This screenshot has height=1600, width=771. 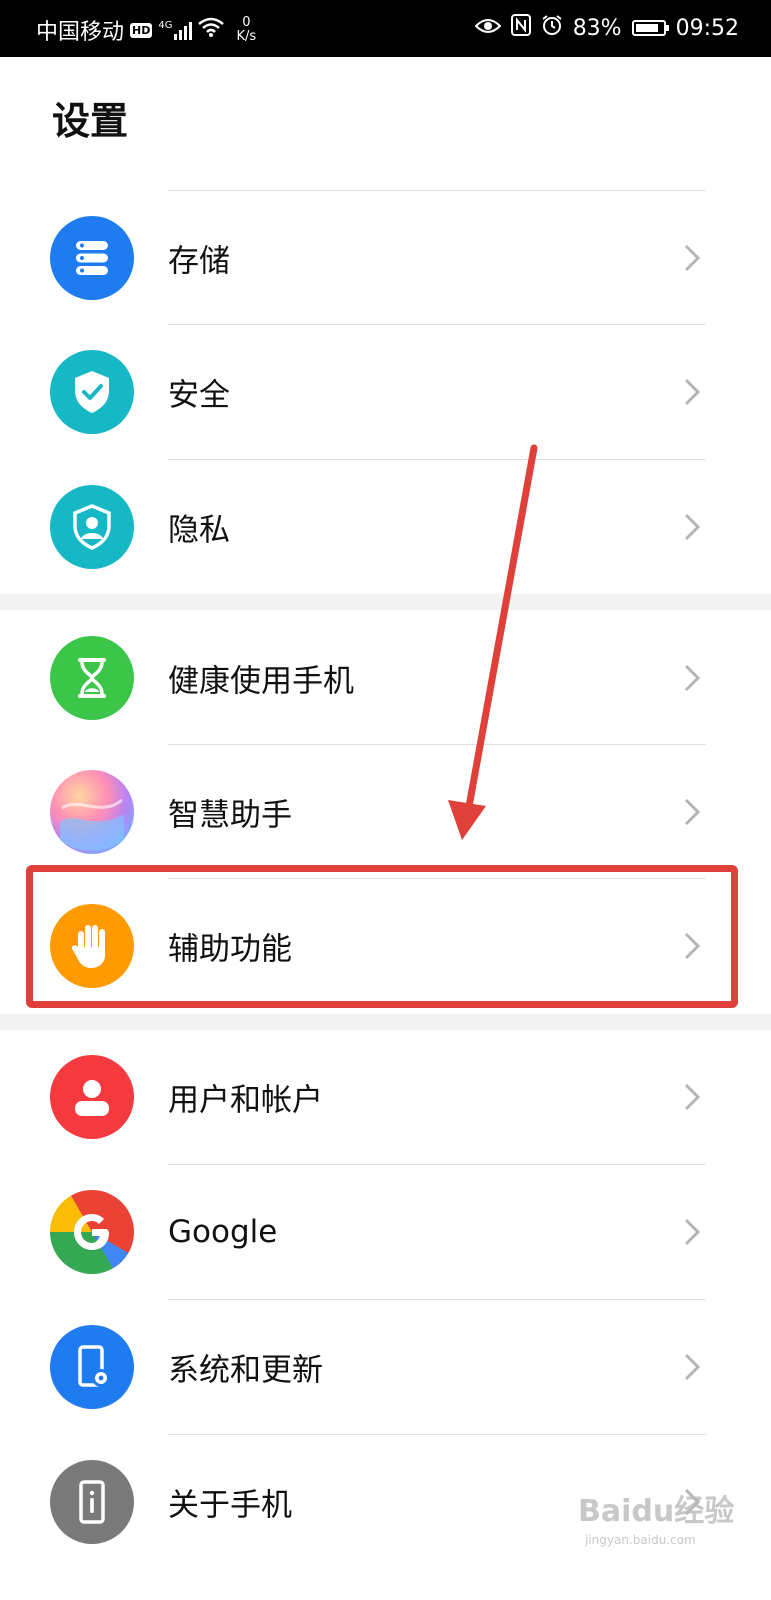 I want to click on network-speed: 0 K/s, so click(x=246, y=30).